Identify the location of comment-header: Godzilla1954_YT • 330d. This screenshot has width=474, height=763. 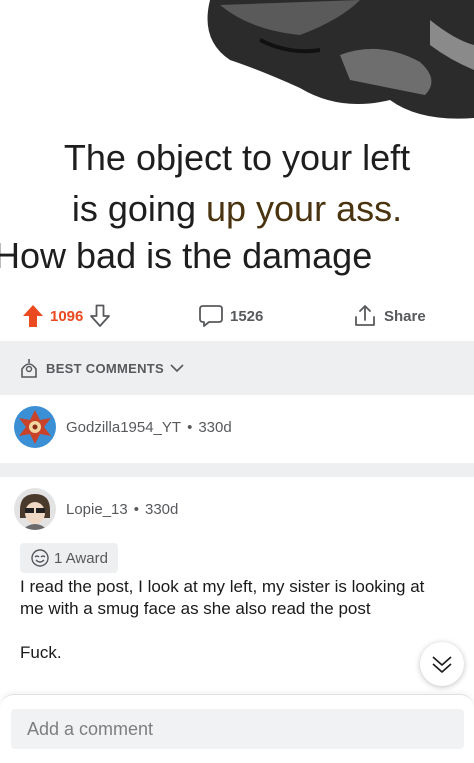
(123, 427).